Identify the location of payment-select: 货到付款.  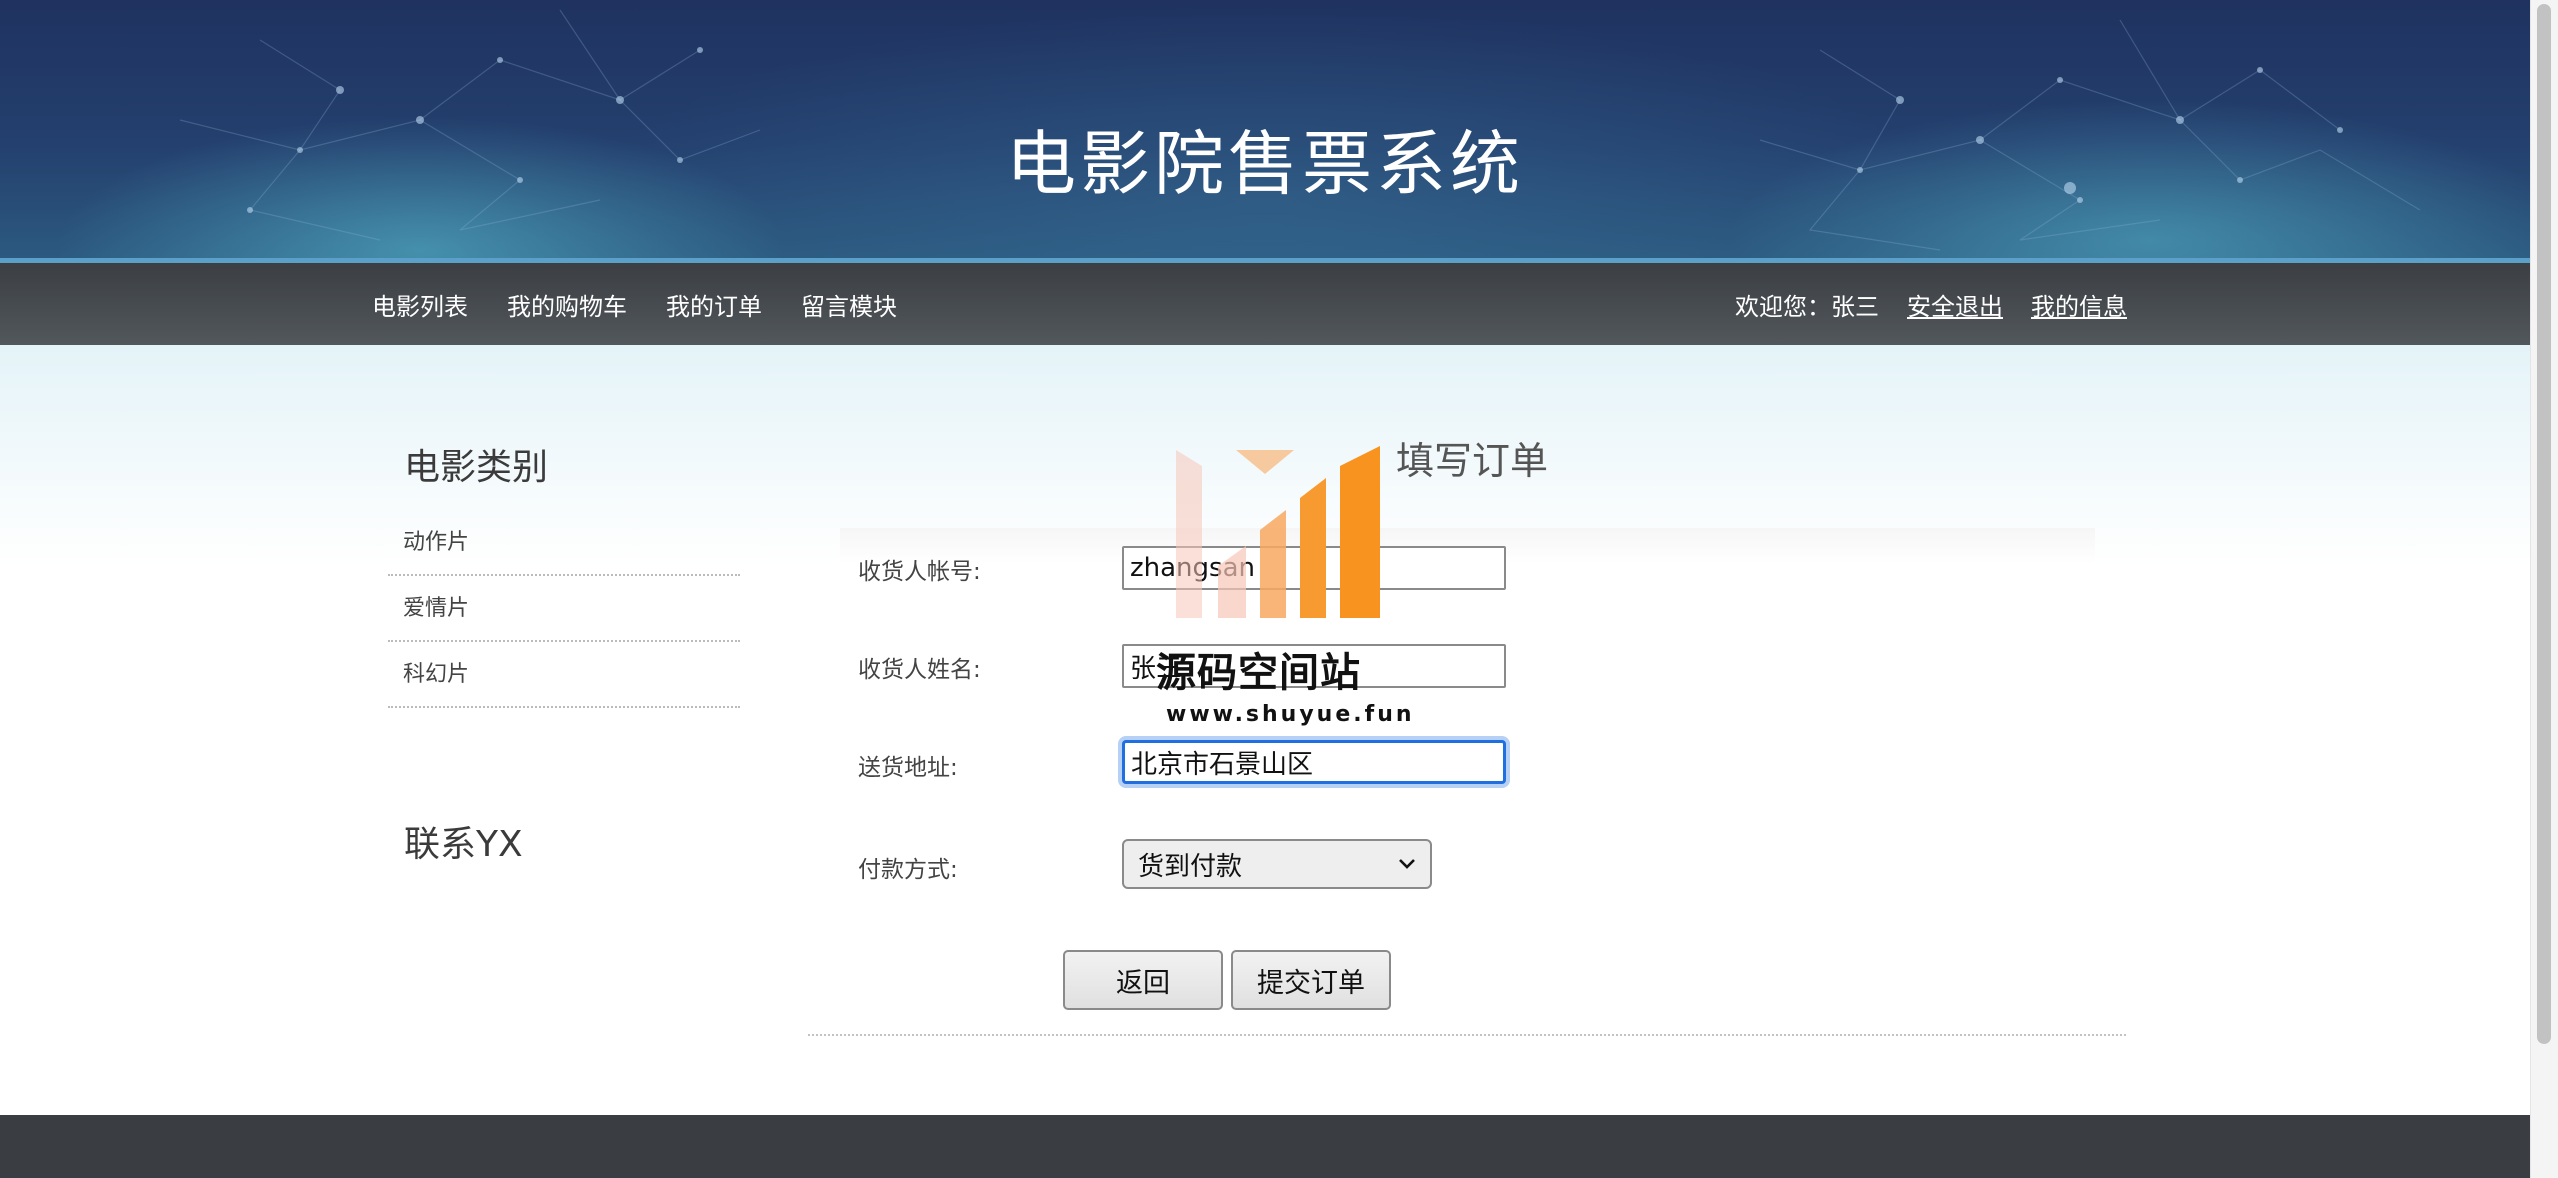
(1277, 864).